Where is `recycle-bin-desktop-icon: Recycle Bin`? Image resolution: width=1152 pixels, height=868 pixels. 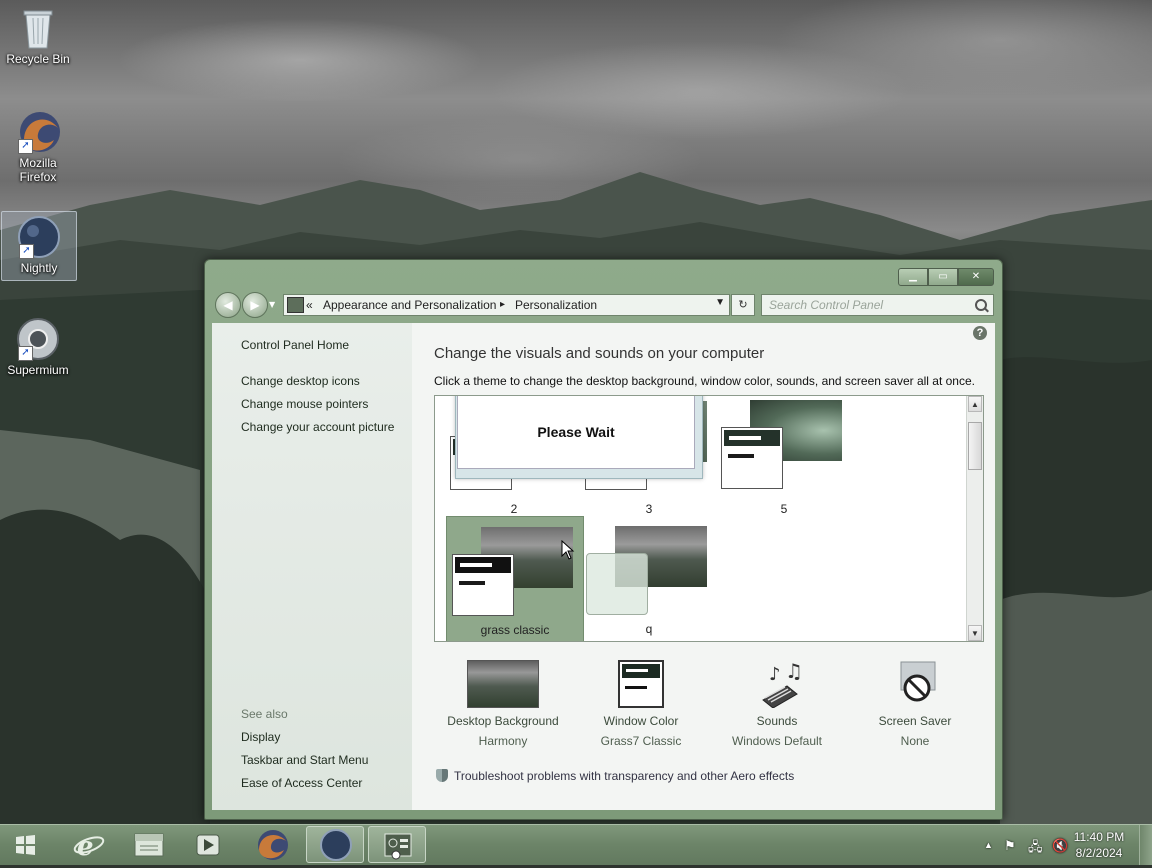
recycle-bin-desktop-icon: Recycle Bin is located at coordinates (38, 36).